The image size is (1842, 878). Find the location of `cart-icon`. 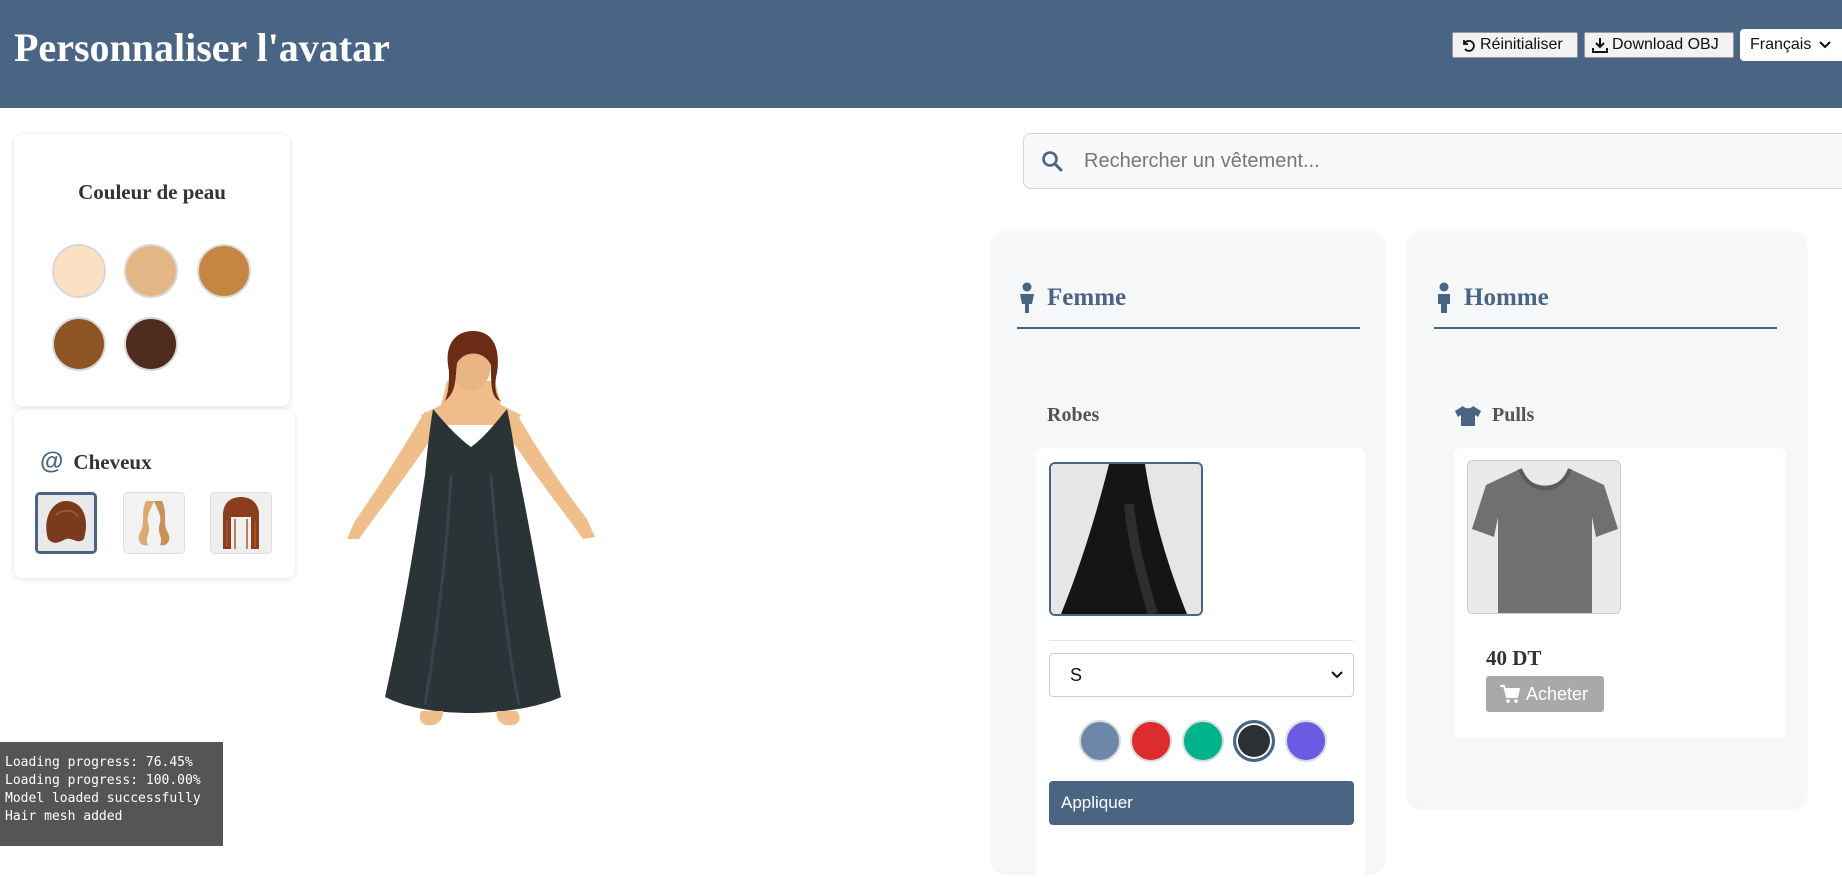

cart-icon is located at coordinates (1510, 694).